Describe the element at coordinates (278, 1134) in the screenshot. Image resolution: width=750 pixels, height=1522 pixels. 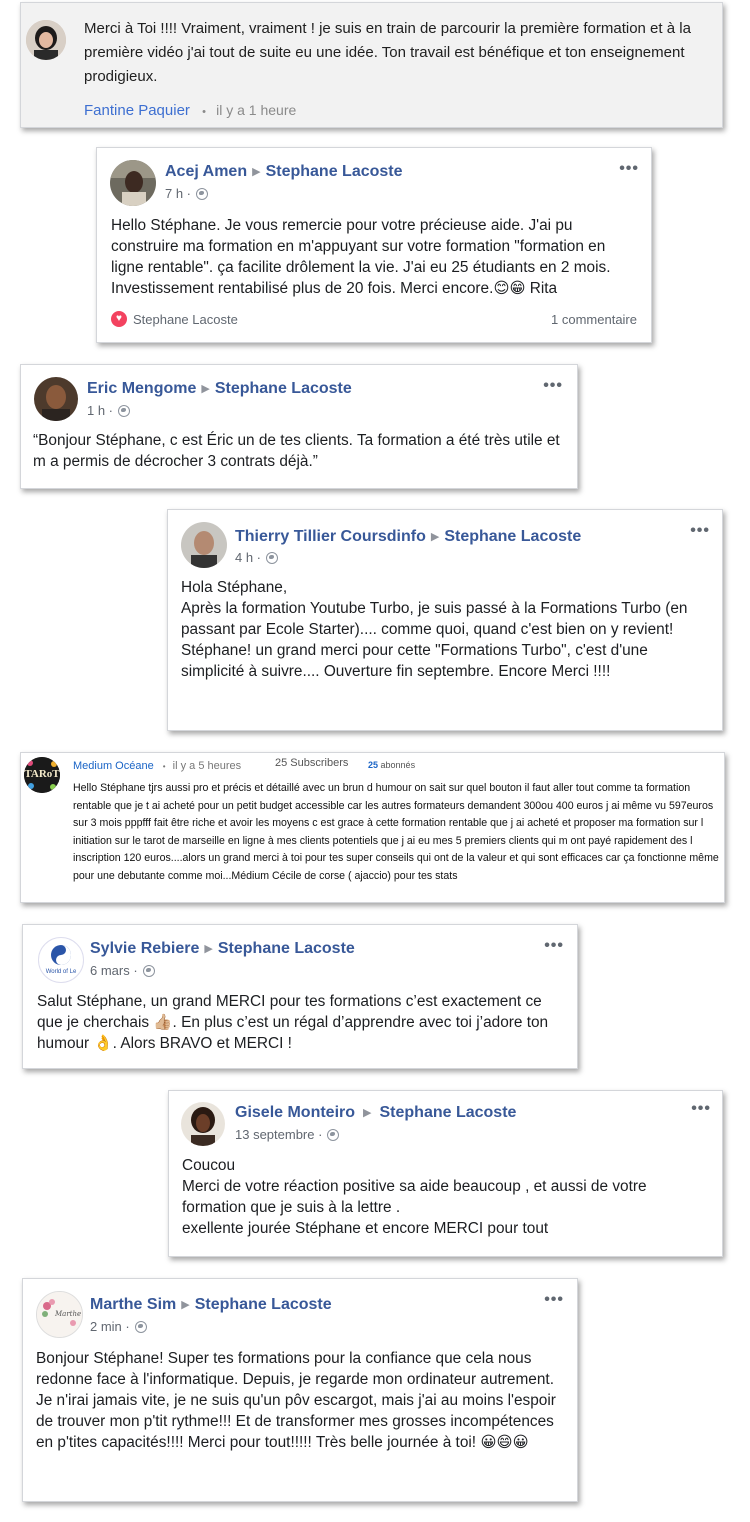
I see `post-time: 13 septembre ·` at that location.